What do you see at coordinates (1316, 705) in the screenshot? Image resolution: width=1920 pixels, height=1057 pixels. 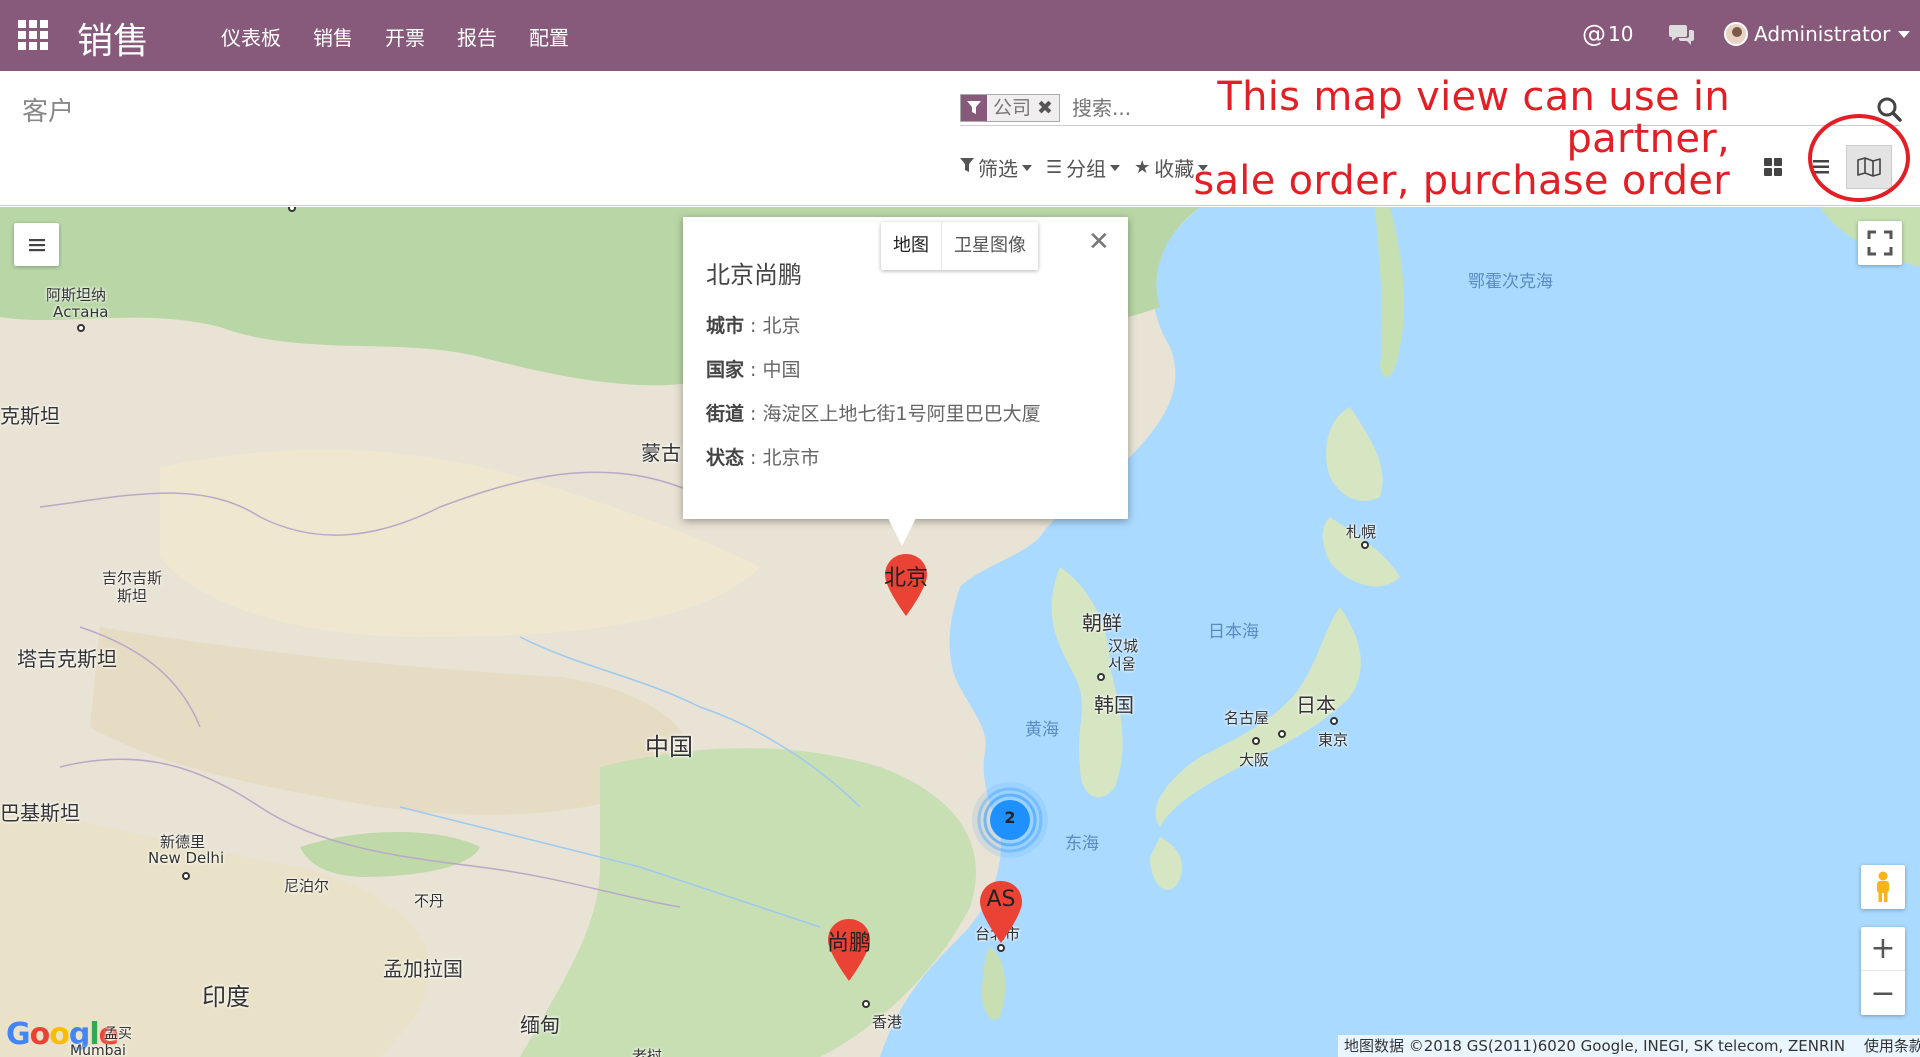 I see `map-label-japan: 日本` at bounding box center [1316, 705].